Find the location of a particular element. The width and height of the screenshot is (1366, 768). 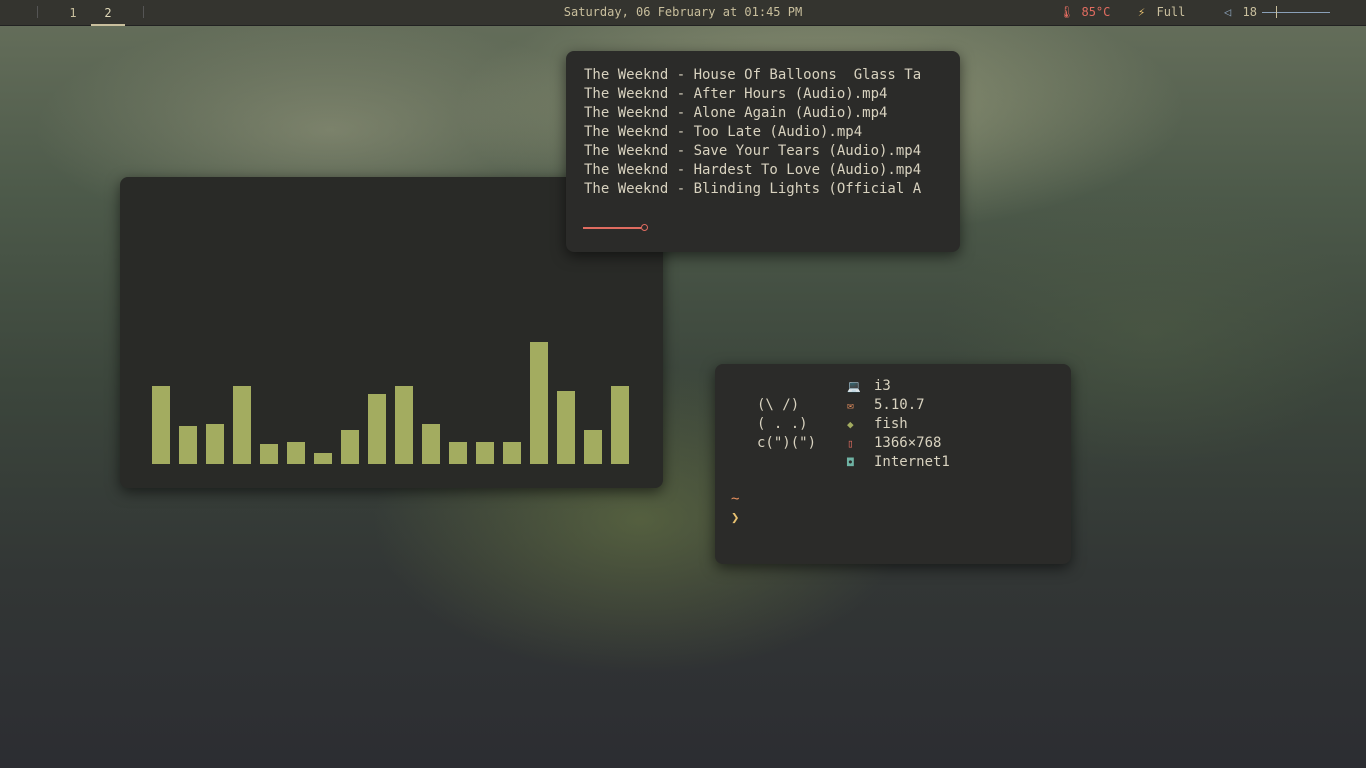

battery-module: ⚡ Full is located at coordinates (1161, 12).